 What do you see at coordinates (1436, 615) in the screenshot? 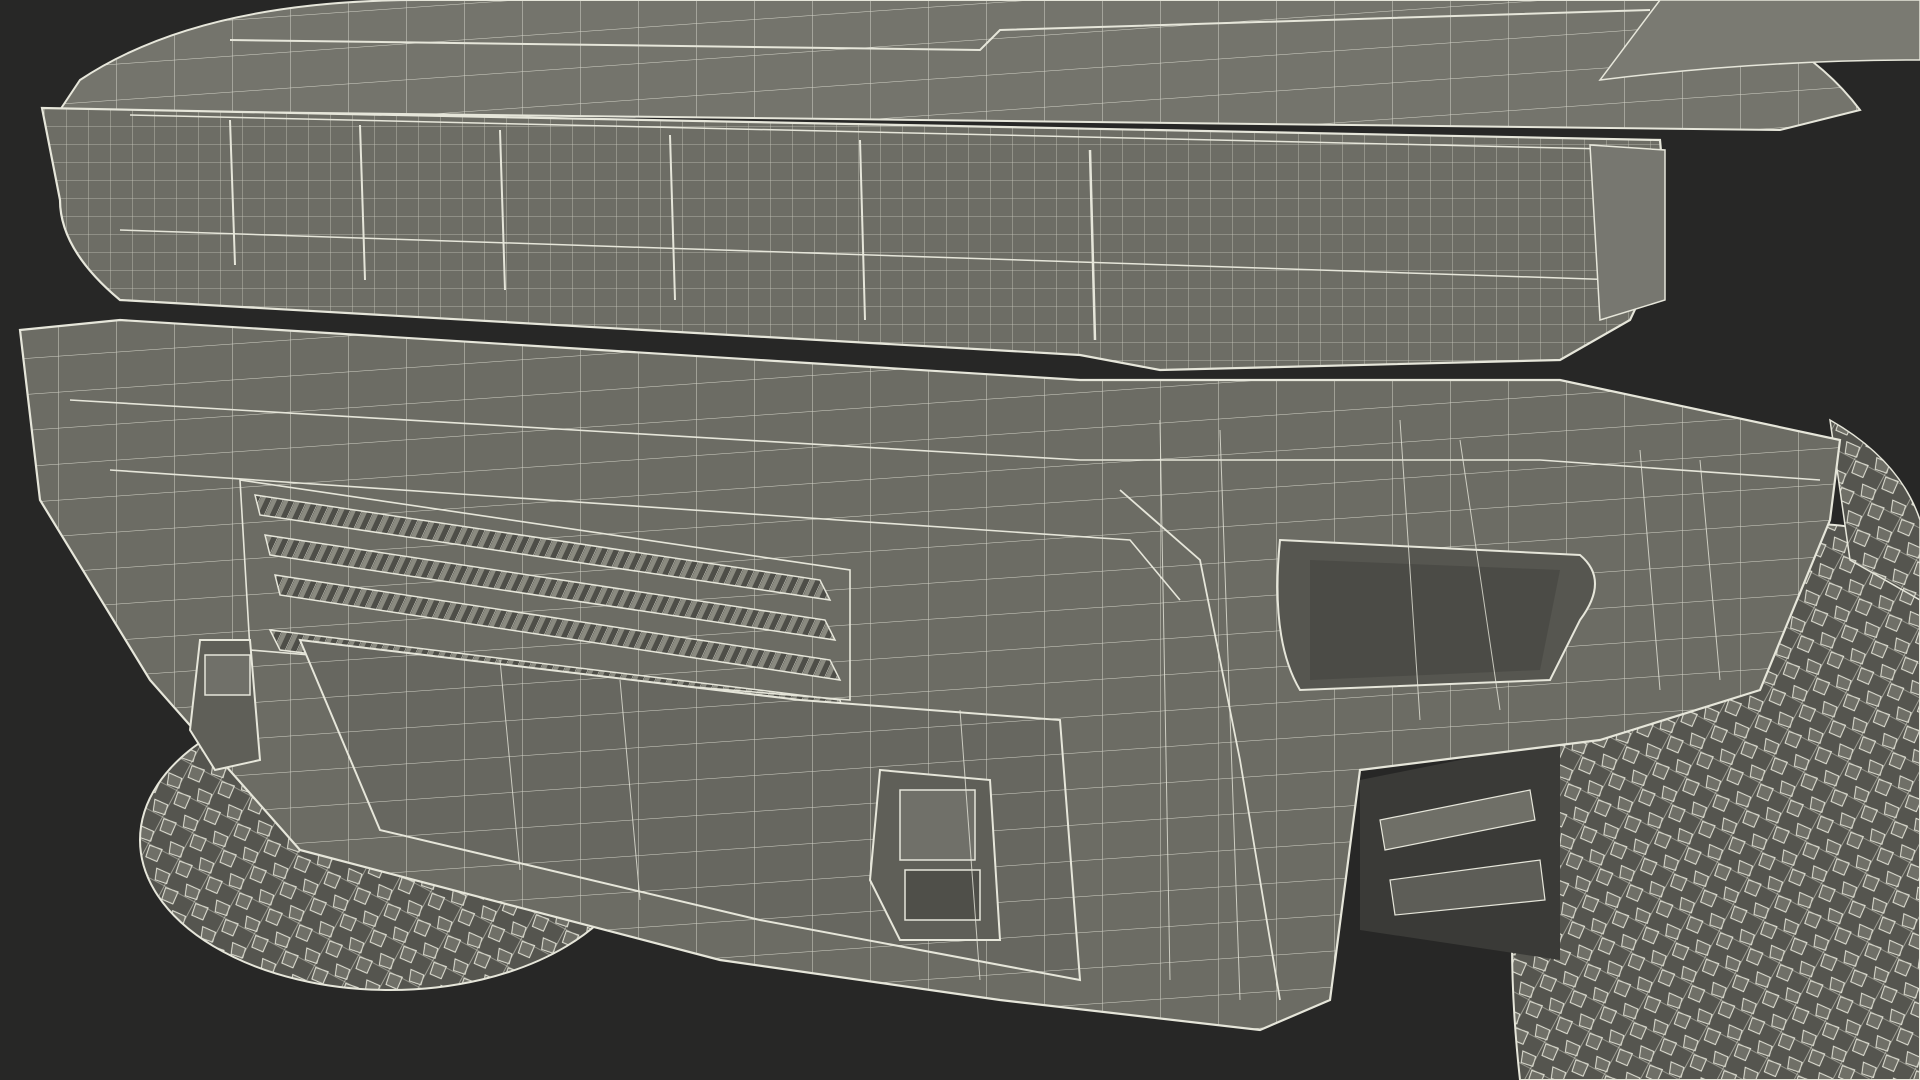
I see `fog-light-recess` at bounding box center [1436, 615].